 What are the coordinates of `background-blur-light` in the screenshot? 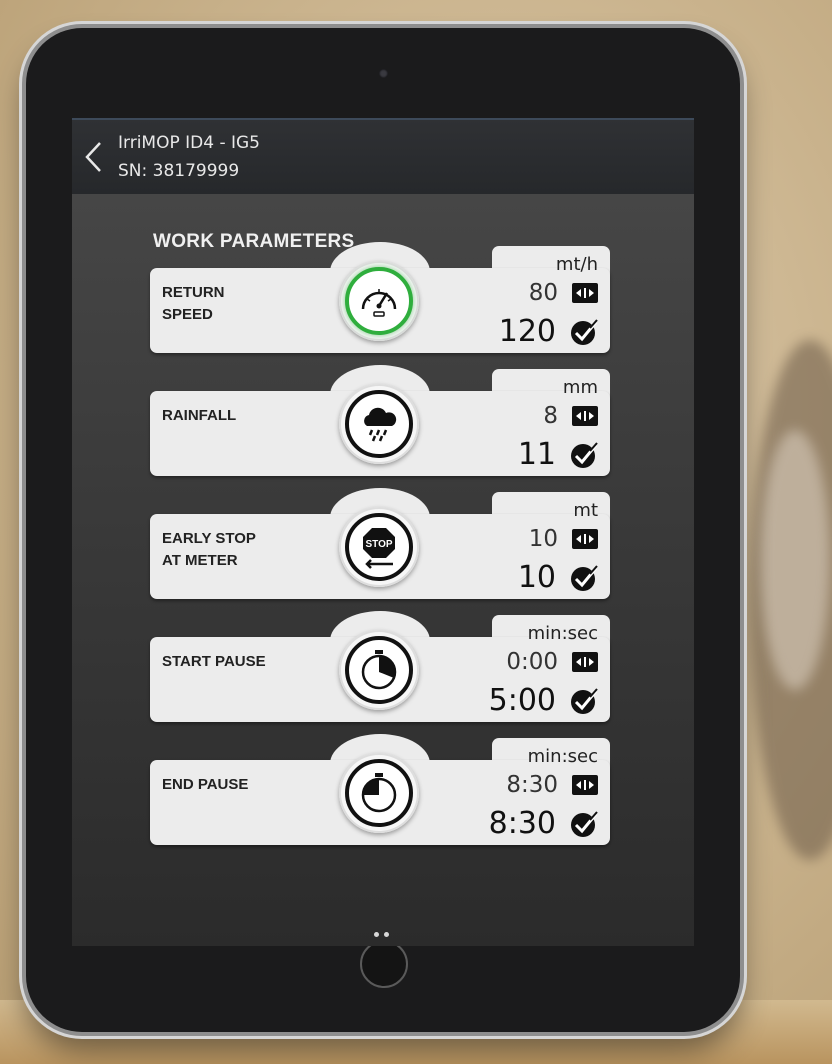 It's located at (795, 560).